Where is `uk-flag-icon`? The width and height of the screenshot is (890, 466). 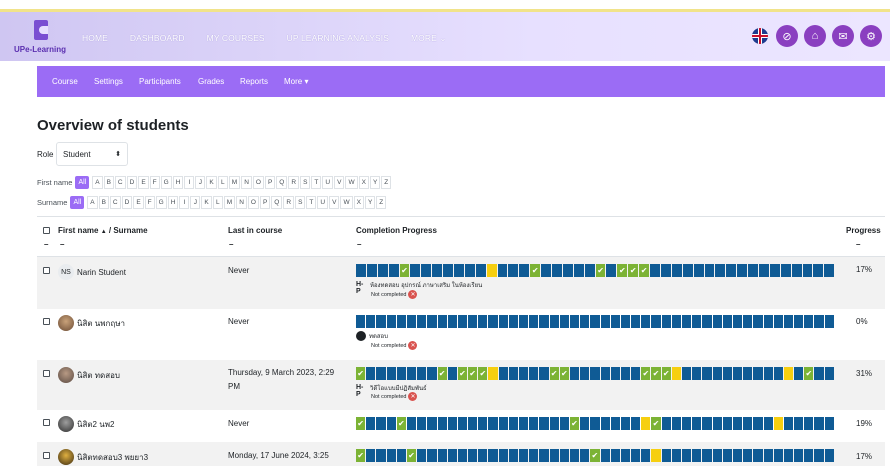
uk-flag-icon is located at coordinates (760, 36).